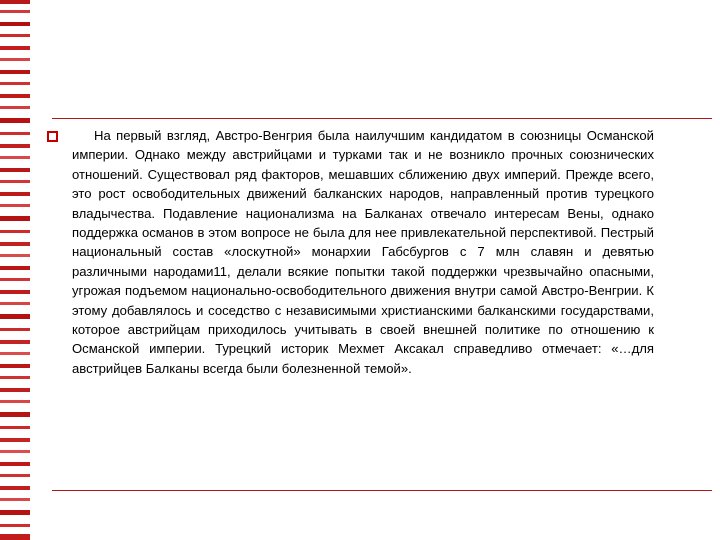  What do you see at coordinates (382, 118) in the screenshot?
I see `top-divider-rule` at bounding box center [382, 118].